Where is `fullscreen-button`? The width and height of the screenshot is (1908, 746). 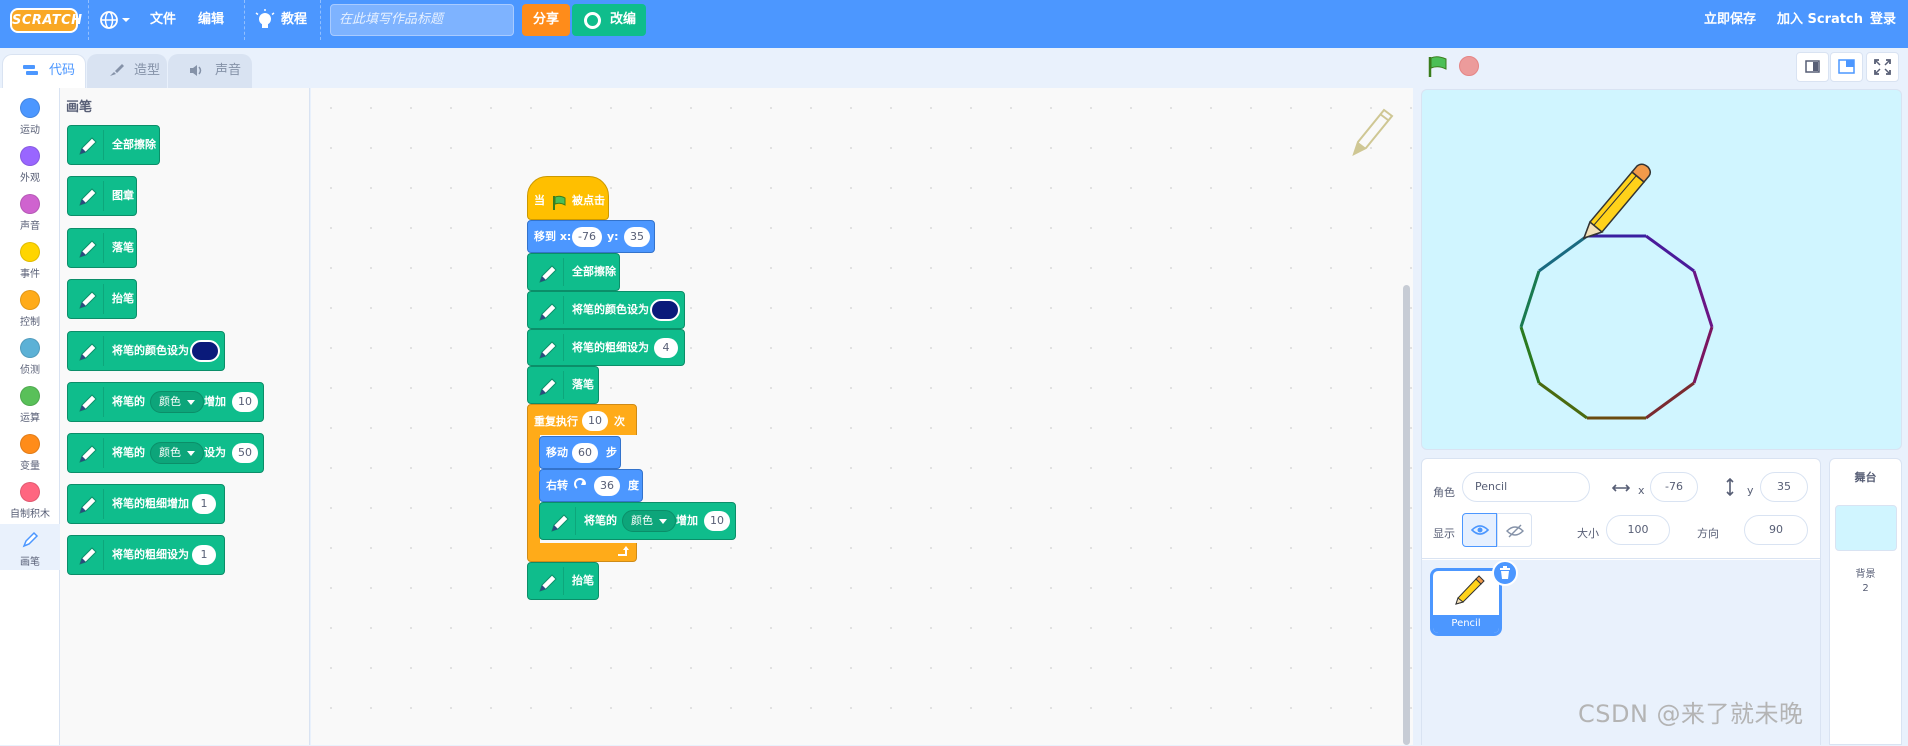
fullscreen-button is located at coordinates (1882, 67).